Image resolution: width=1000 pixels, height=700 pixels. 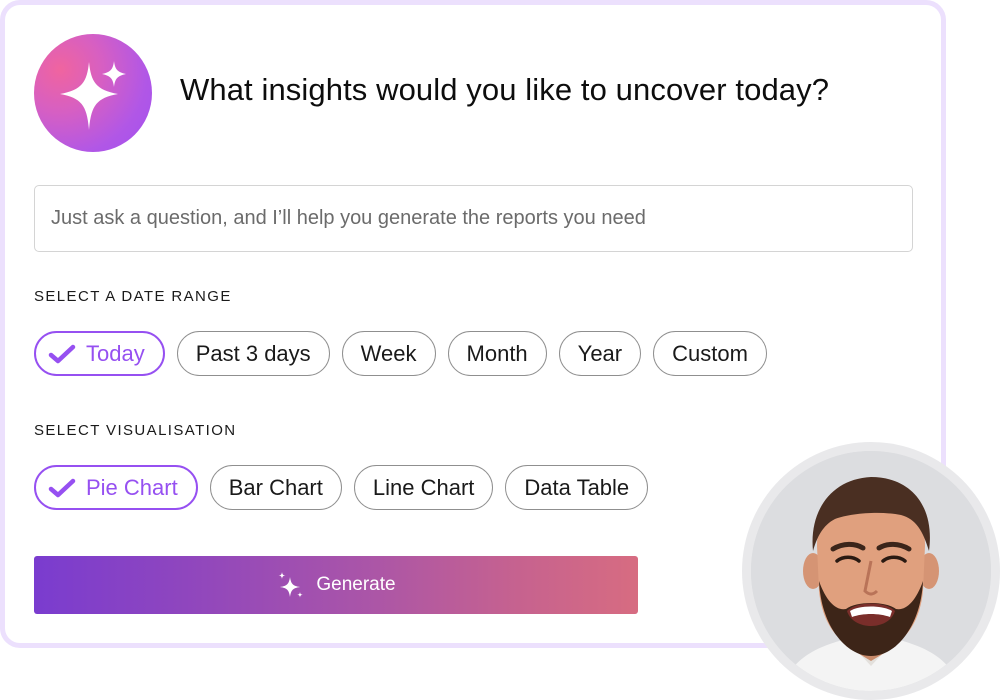 I want to click on vis-option-bar-chart: Bar Chart, so click(x=275, y=487).